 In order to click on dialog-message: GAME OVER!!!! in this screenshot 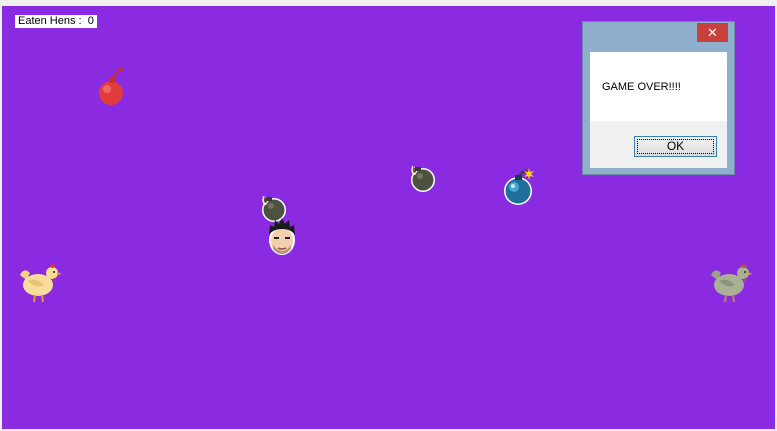, I will do `click(641, 87)`.